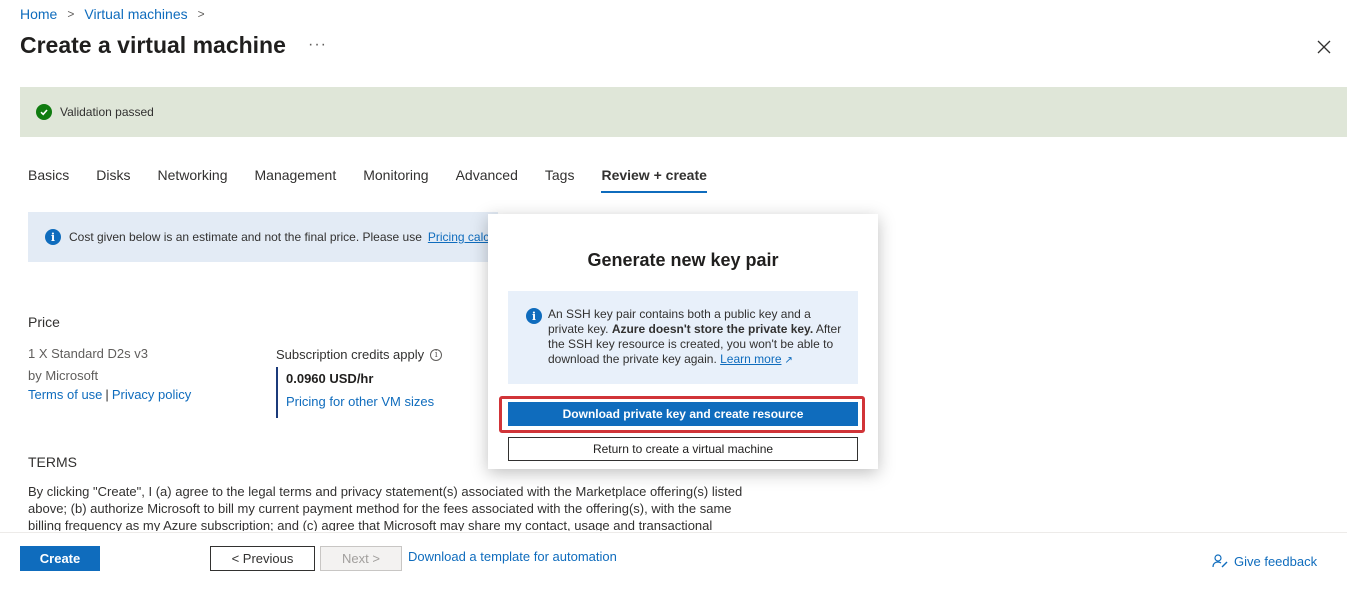  Describe the element at coordinates (262, 558) in the screenshot. I see `previous-button: < Previous` at that location.